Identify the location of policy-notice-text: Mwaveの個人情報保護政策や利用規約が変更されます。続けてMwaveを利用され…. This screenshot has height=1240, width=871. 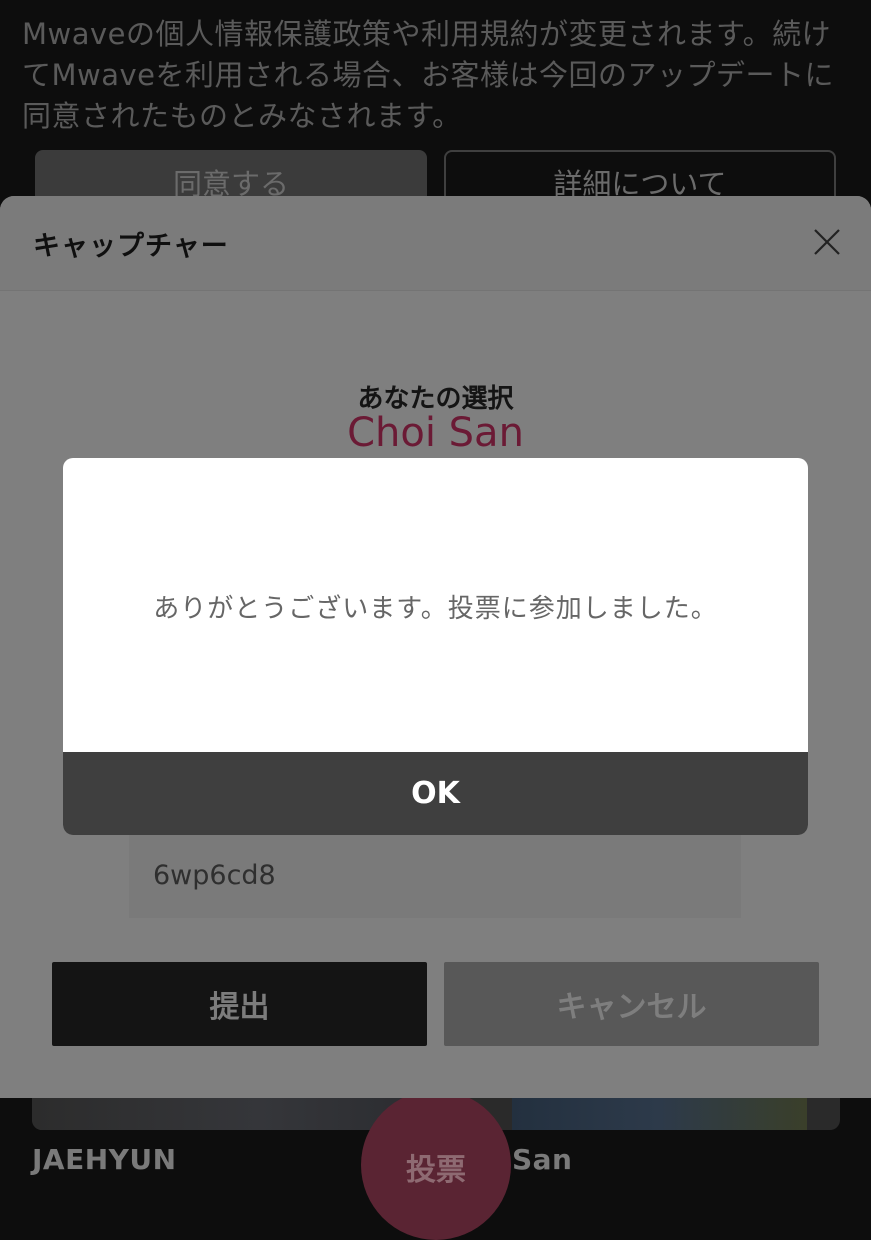
(428, 75).